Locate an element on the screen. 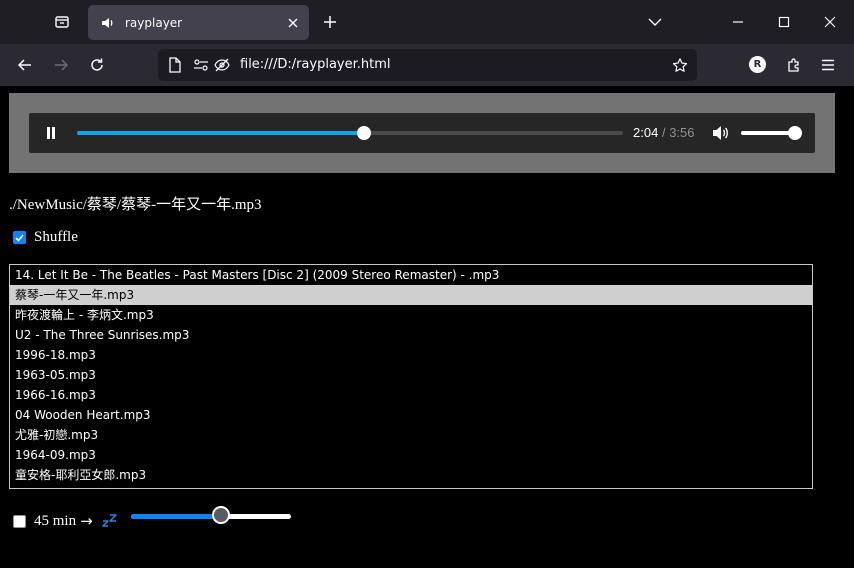 Image resolution: width=854 pixels, height=568 pixels. sleep-timer-slider is located at coordinates (211, 515).